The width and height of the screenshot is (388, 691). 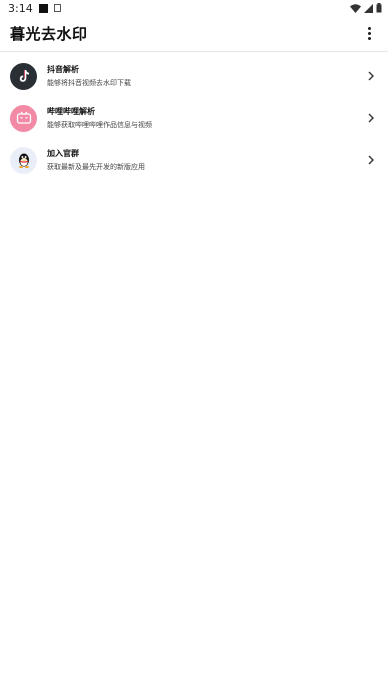 I want to click on signal-icon, so click(x=368, y=8).